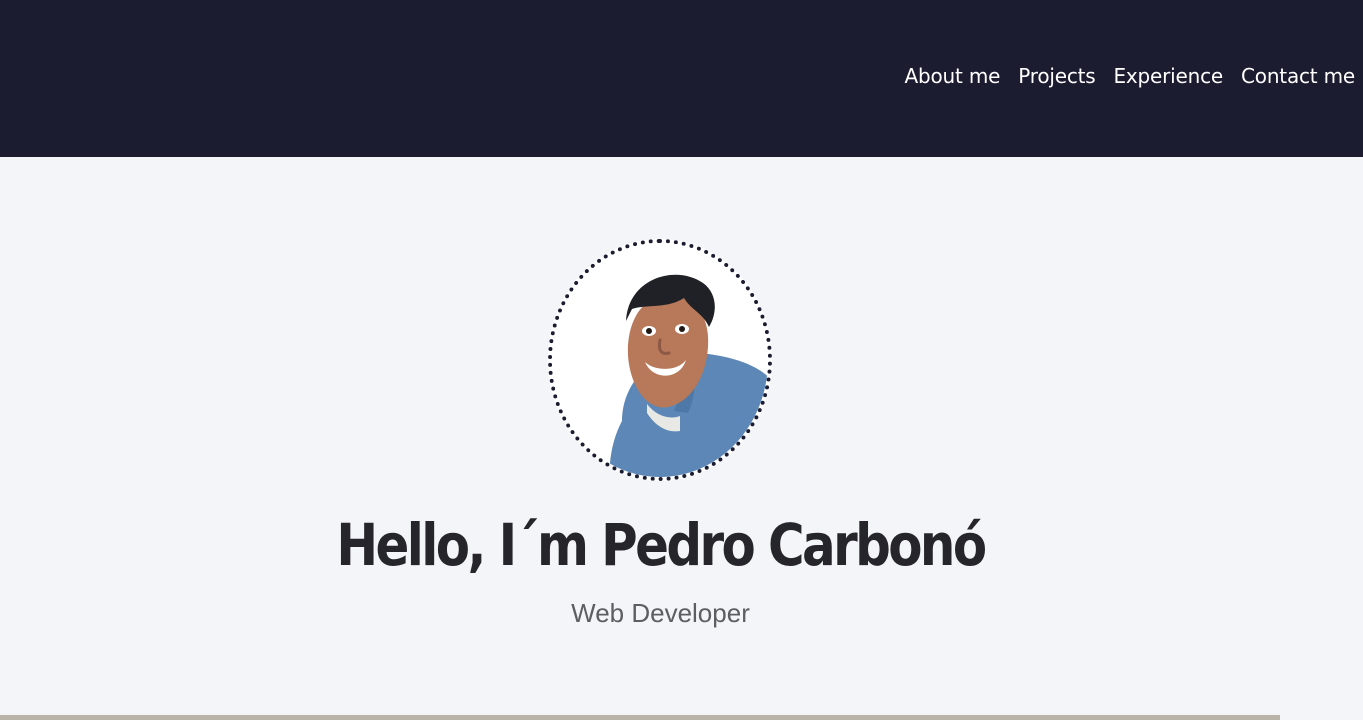 The width and height of the screenshot is (1363, 720). I want to click on nav-links: About me Projects Experience Contact me, so click(1130, 76).